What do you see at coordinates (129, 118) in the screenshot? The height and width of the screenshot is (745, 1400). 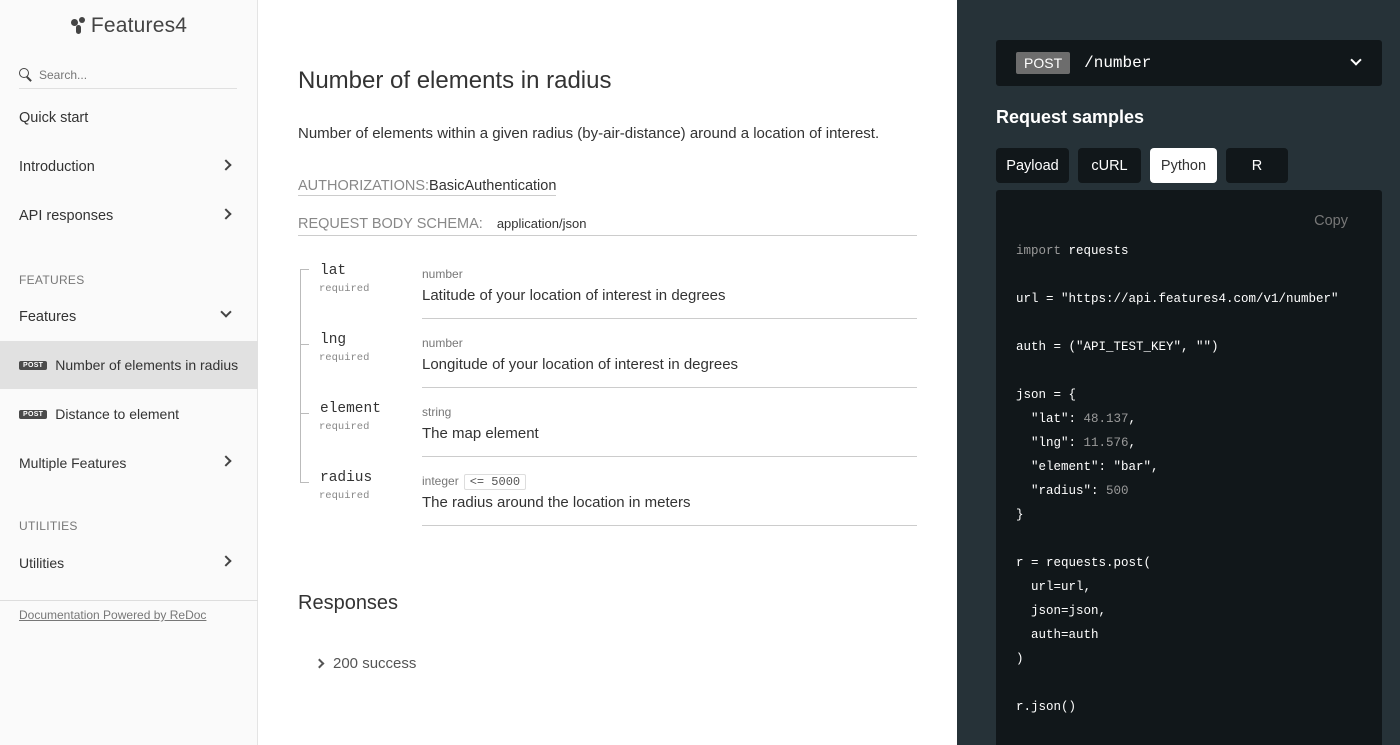 I see `sidebar-item-quick-start: Quick start` at bounding box center [129, 118].